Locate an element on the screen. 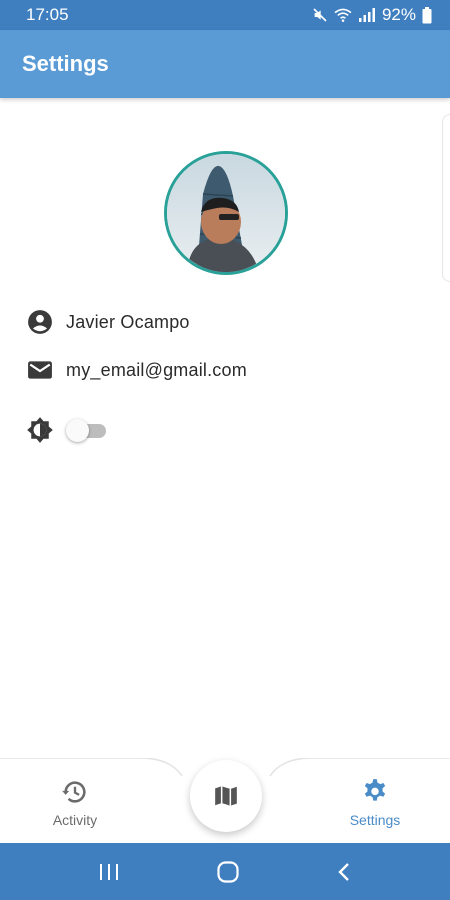  profile-email: my_email@gmail.com is located at coordinates (156, 369).